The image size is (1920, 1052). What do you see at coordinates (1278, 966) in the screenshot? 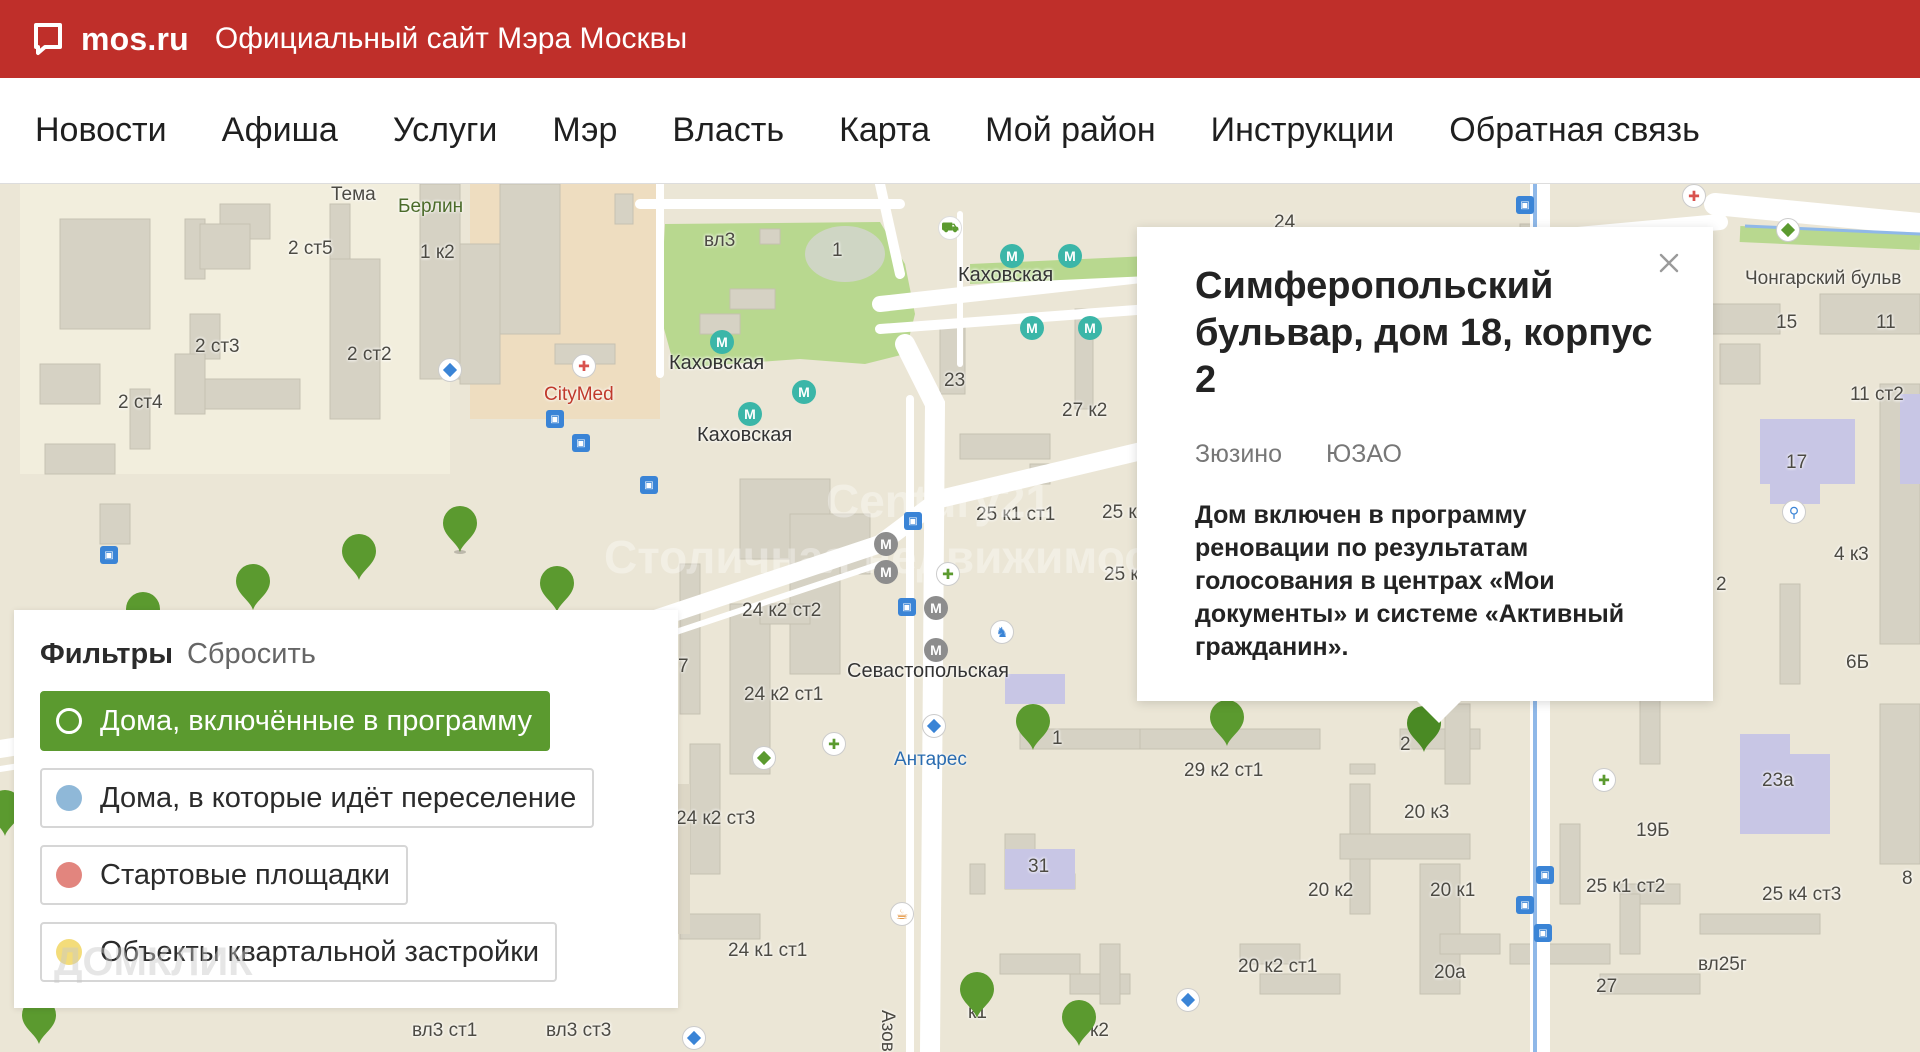
I see `map-label-20k2st1: 20 к2 ст1` at bounding box center [1278, 966].